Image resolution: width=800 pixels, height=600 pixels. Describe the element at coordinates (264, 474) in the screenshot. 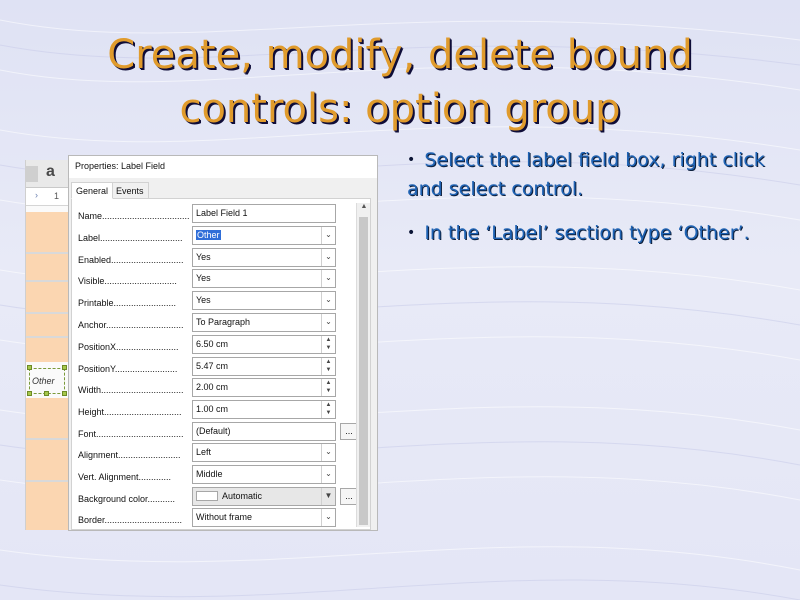

I see `property-field: Middle ⌄` at that location.